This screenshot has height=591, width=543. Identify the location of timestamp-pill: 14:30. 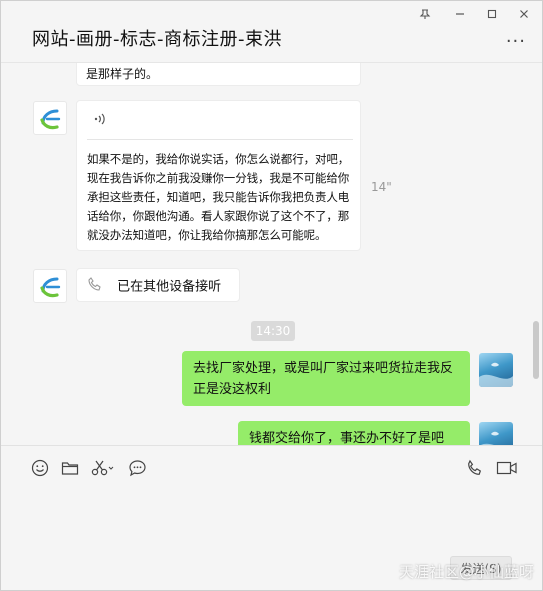
(273, 331).